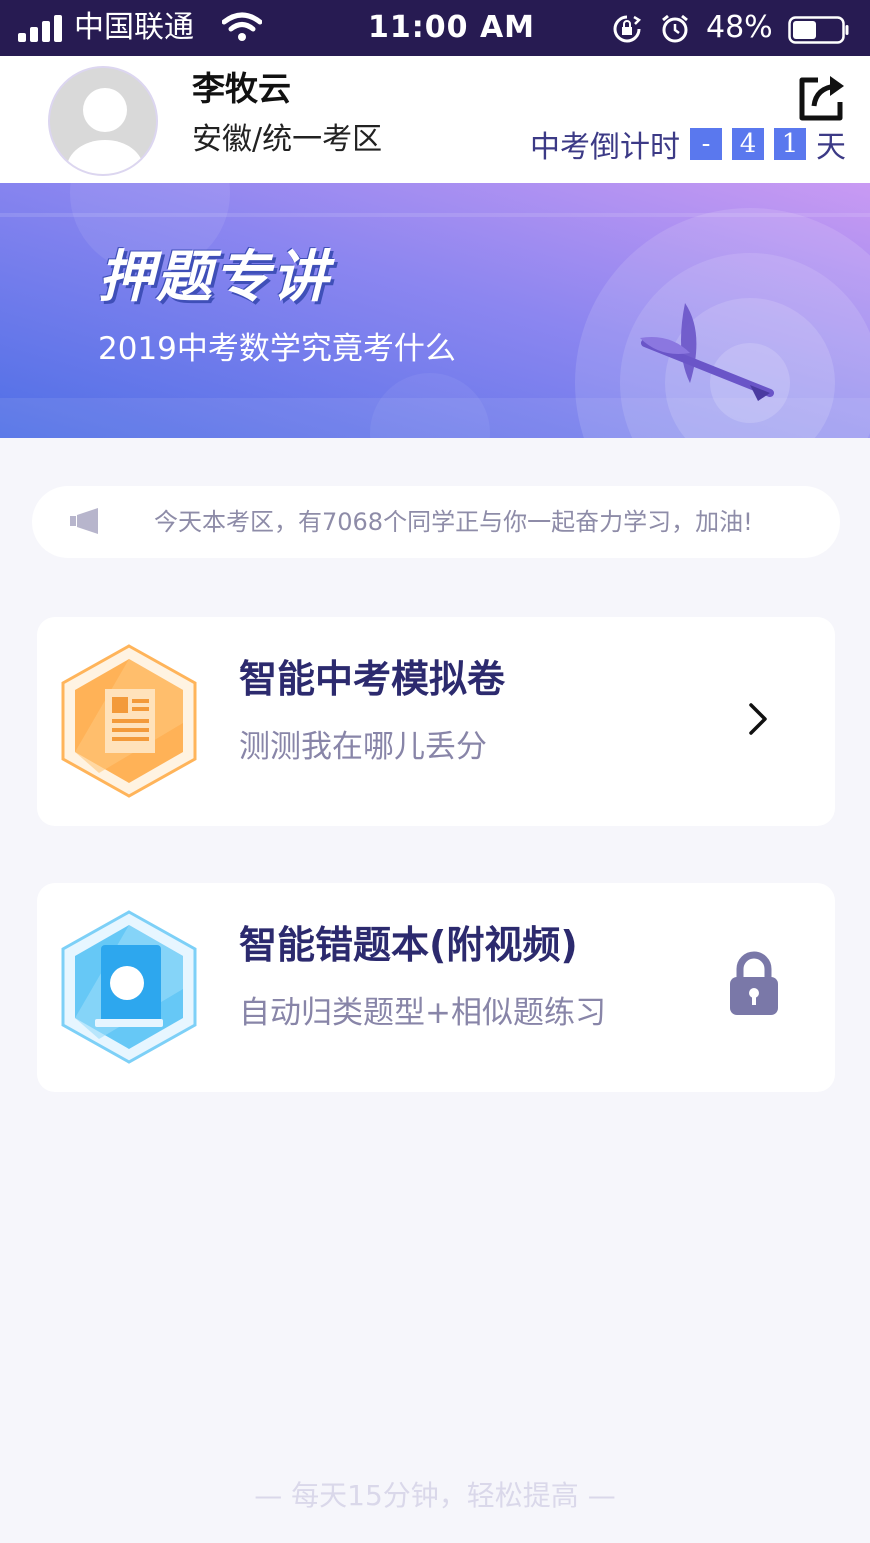 The height and width of the screenshot is (1543, 870). What do you see at coordinates (707, 352) in the screenshot?
I see `dart-icon` at bounding box center [707, 352].